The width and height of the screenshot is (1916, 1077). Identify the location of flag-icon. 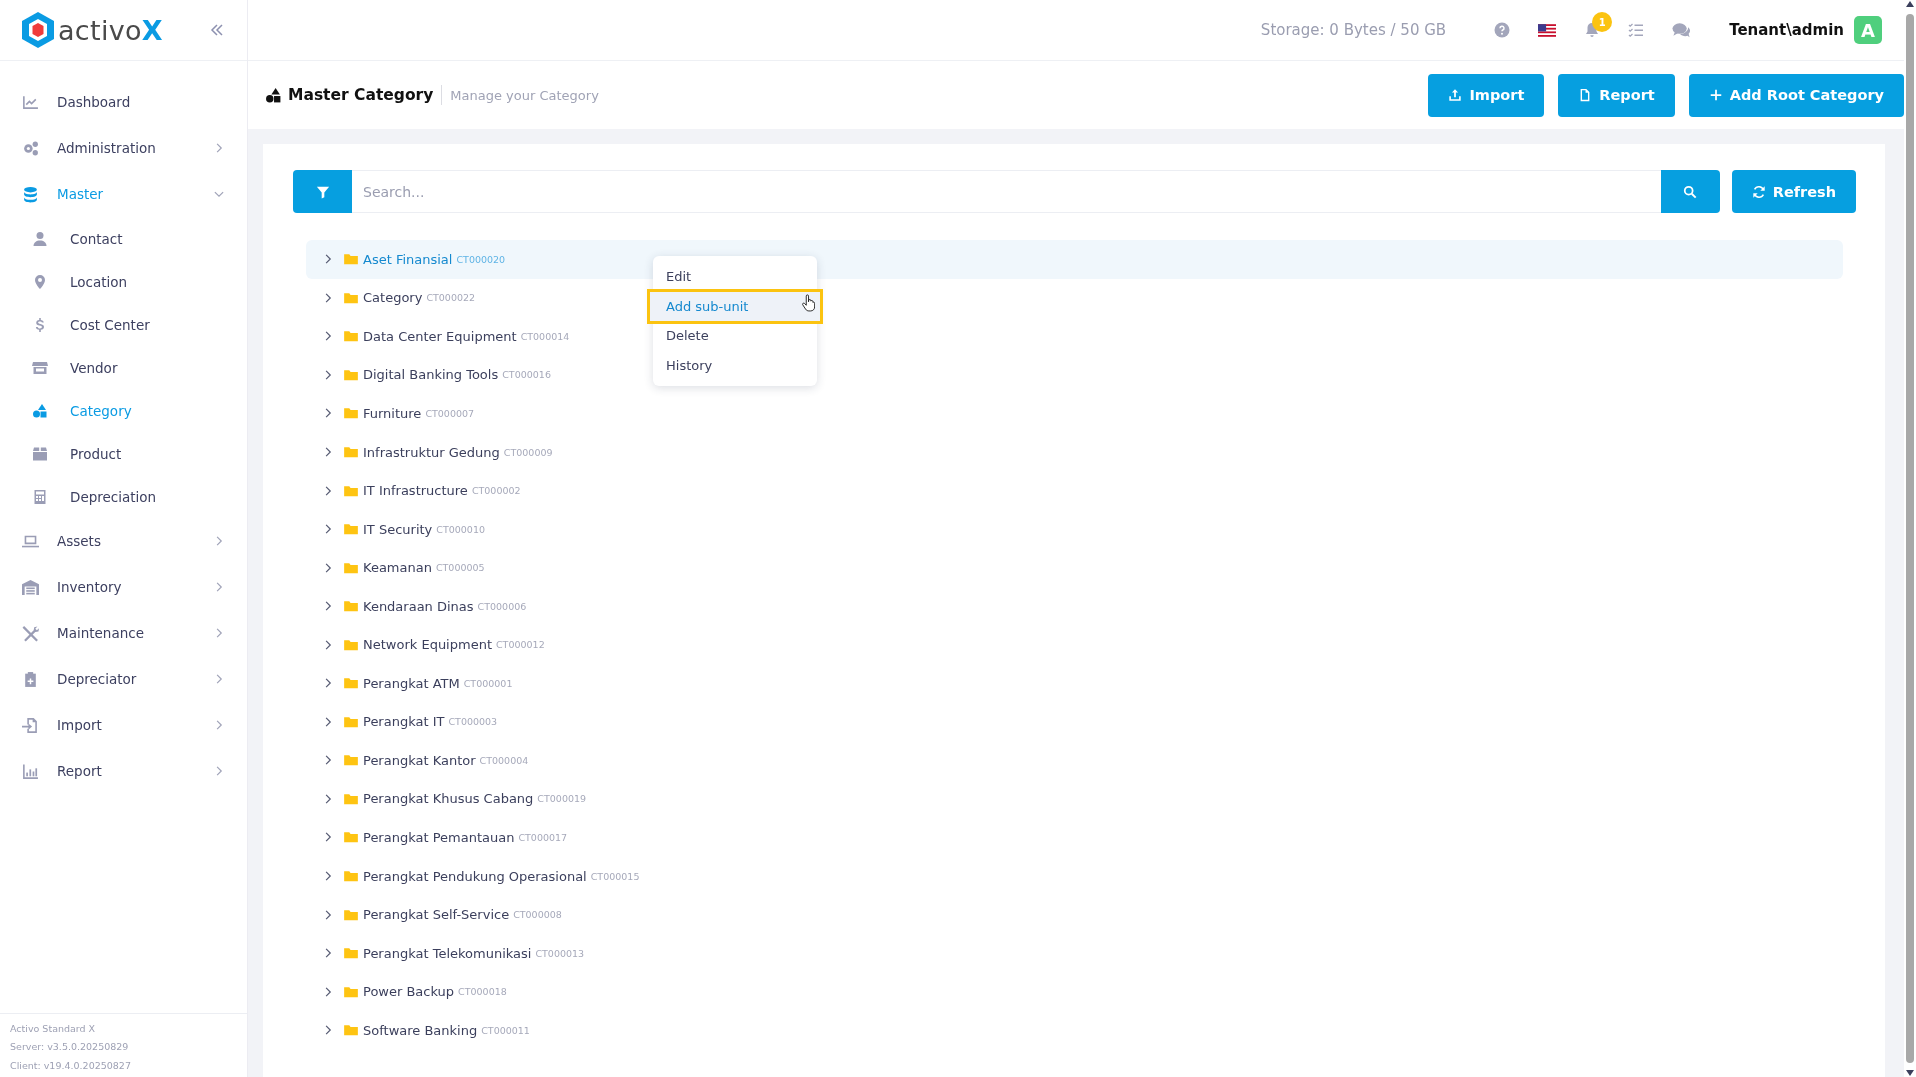
(1547, 30).